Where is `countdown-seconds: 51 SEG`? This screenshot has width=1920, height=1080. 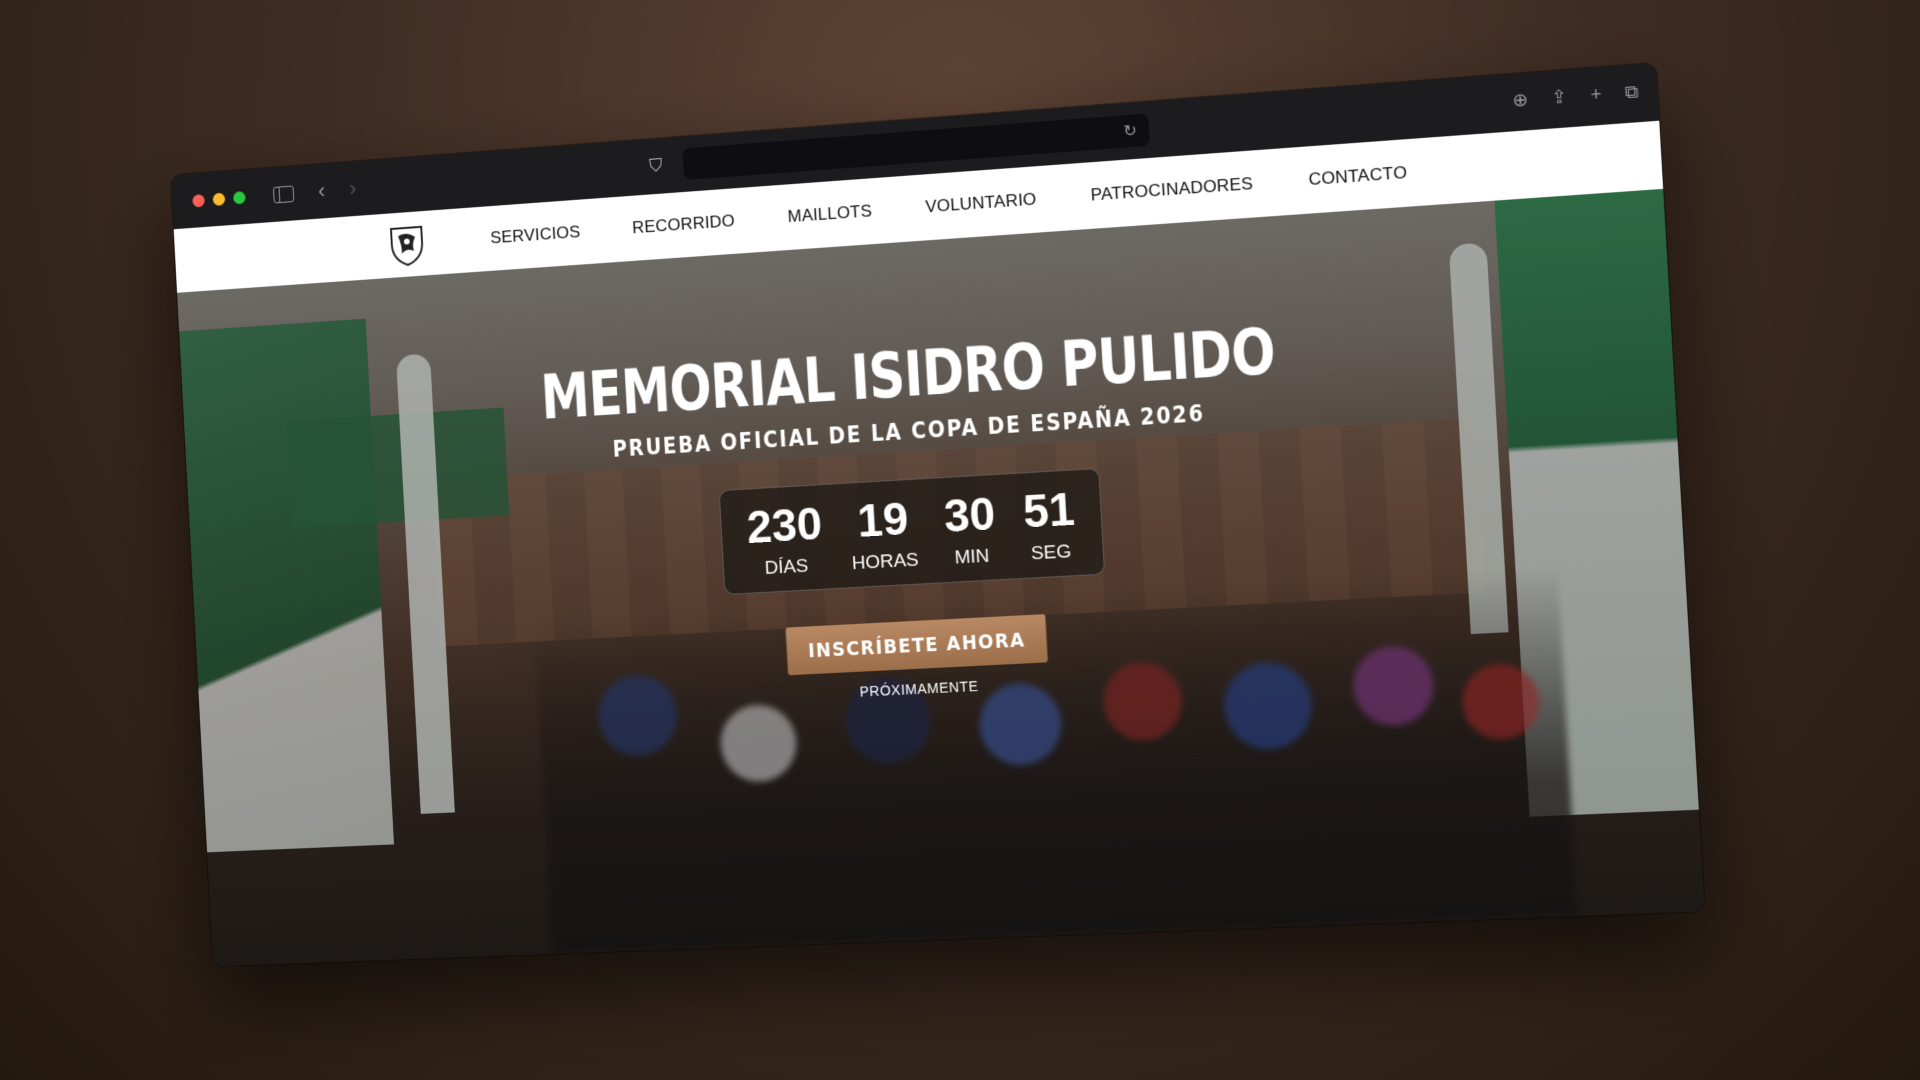
countdown-seconds: 51 SEG is located at coordinates (1050, 525).